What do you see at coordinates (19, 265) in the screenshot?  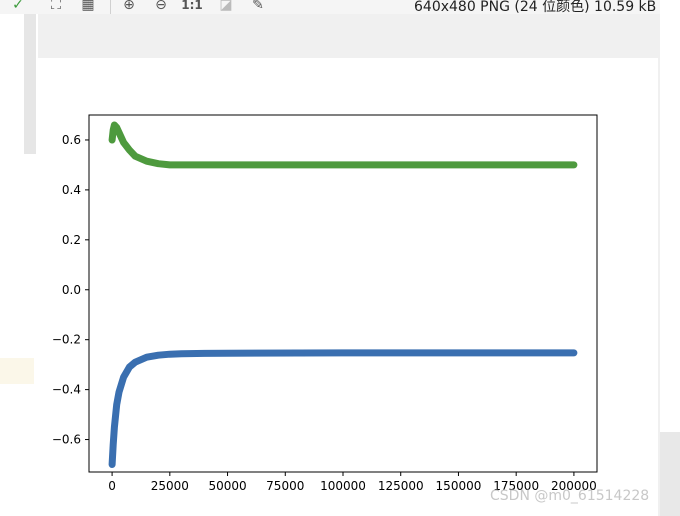 I see `left-sidebar` at bounding box center [19, 265].